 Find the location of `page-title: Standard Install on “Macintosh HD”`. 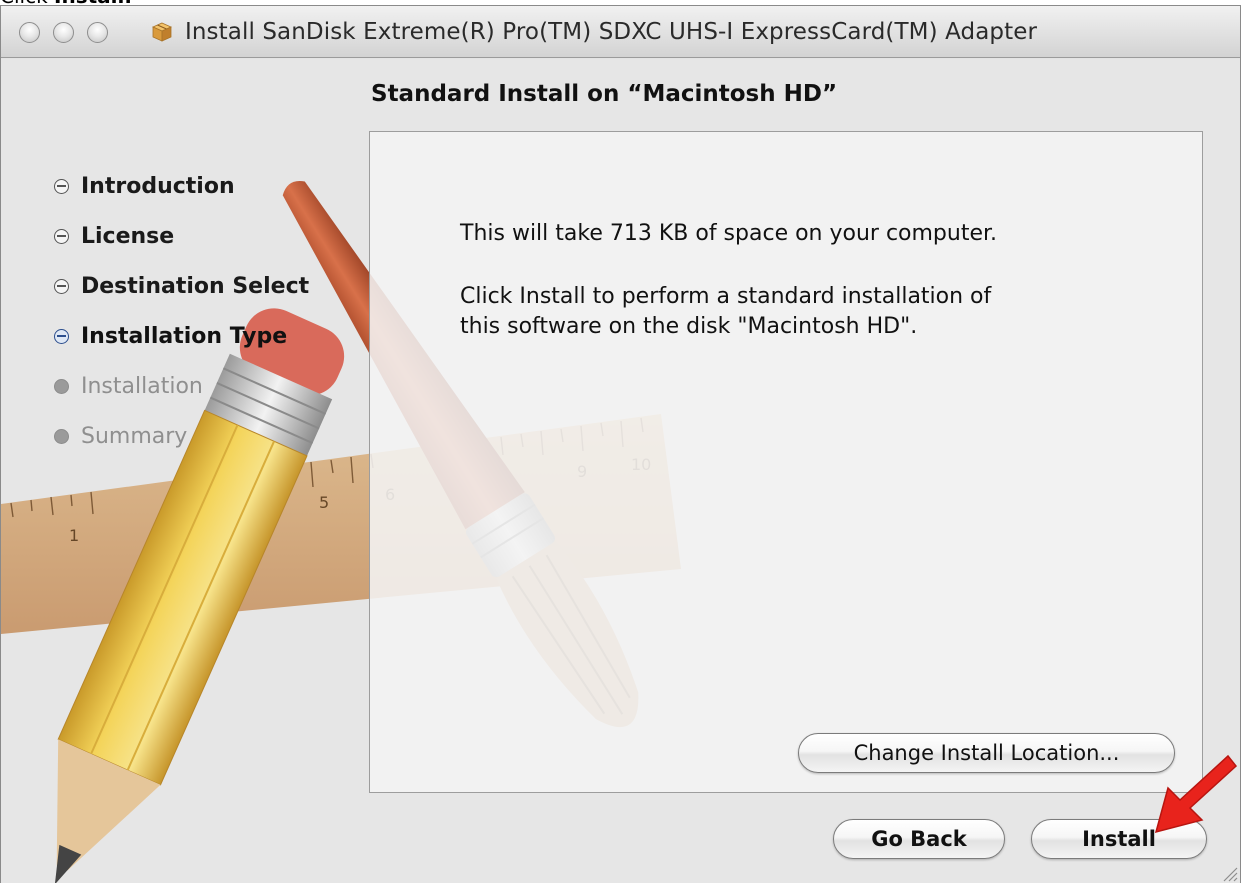

page-title: Standard Install on “Macintosh HD” is located at coordinates (604, 94).